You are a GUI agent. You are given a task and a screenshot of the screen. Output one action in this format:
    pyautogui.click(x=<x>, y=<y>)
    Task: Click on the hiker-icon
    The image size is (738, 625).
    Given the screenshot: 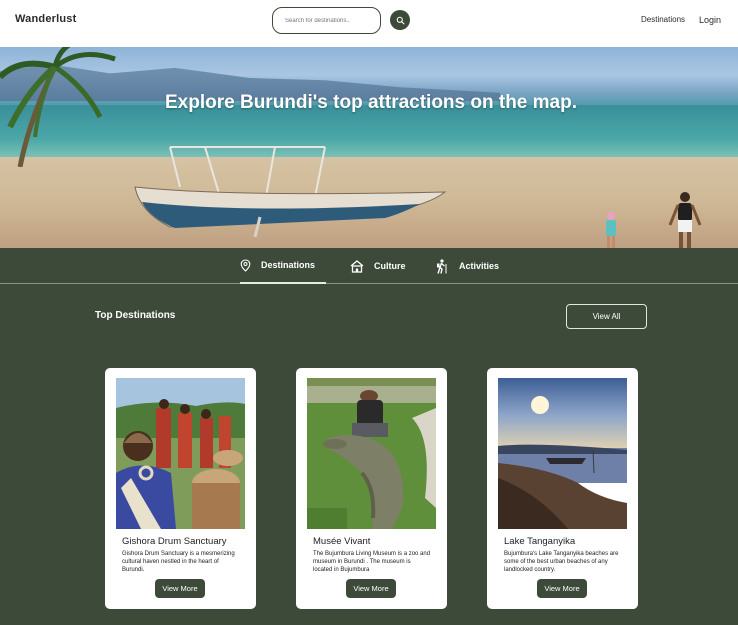 What is the action you would take?
    pyautogui.click(x=442, y=266)
    